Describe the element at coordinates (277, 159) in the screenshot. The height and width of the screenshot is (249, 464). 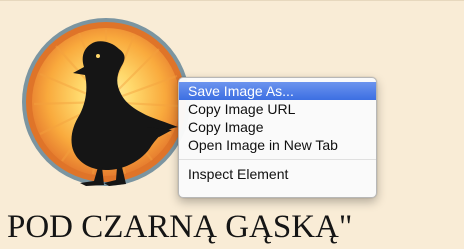
I see `menu-separator` at that location.